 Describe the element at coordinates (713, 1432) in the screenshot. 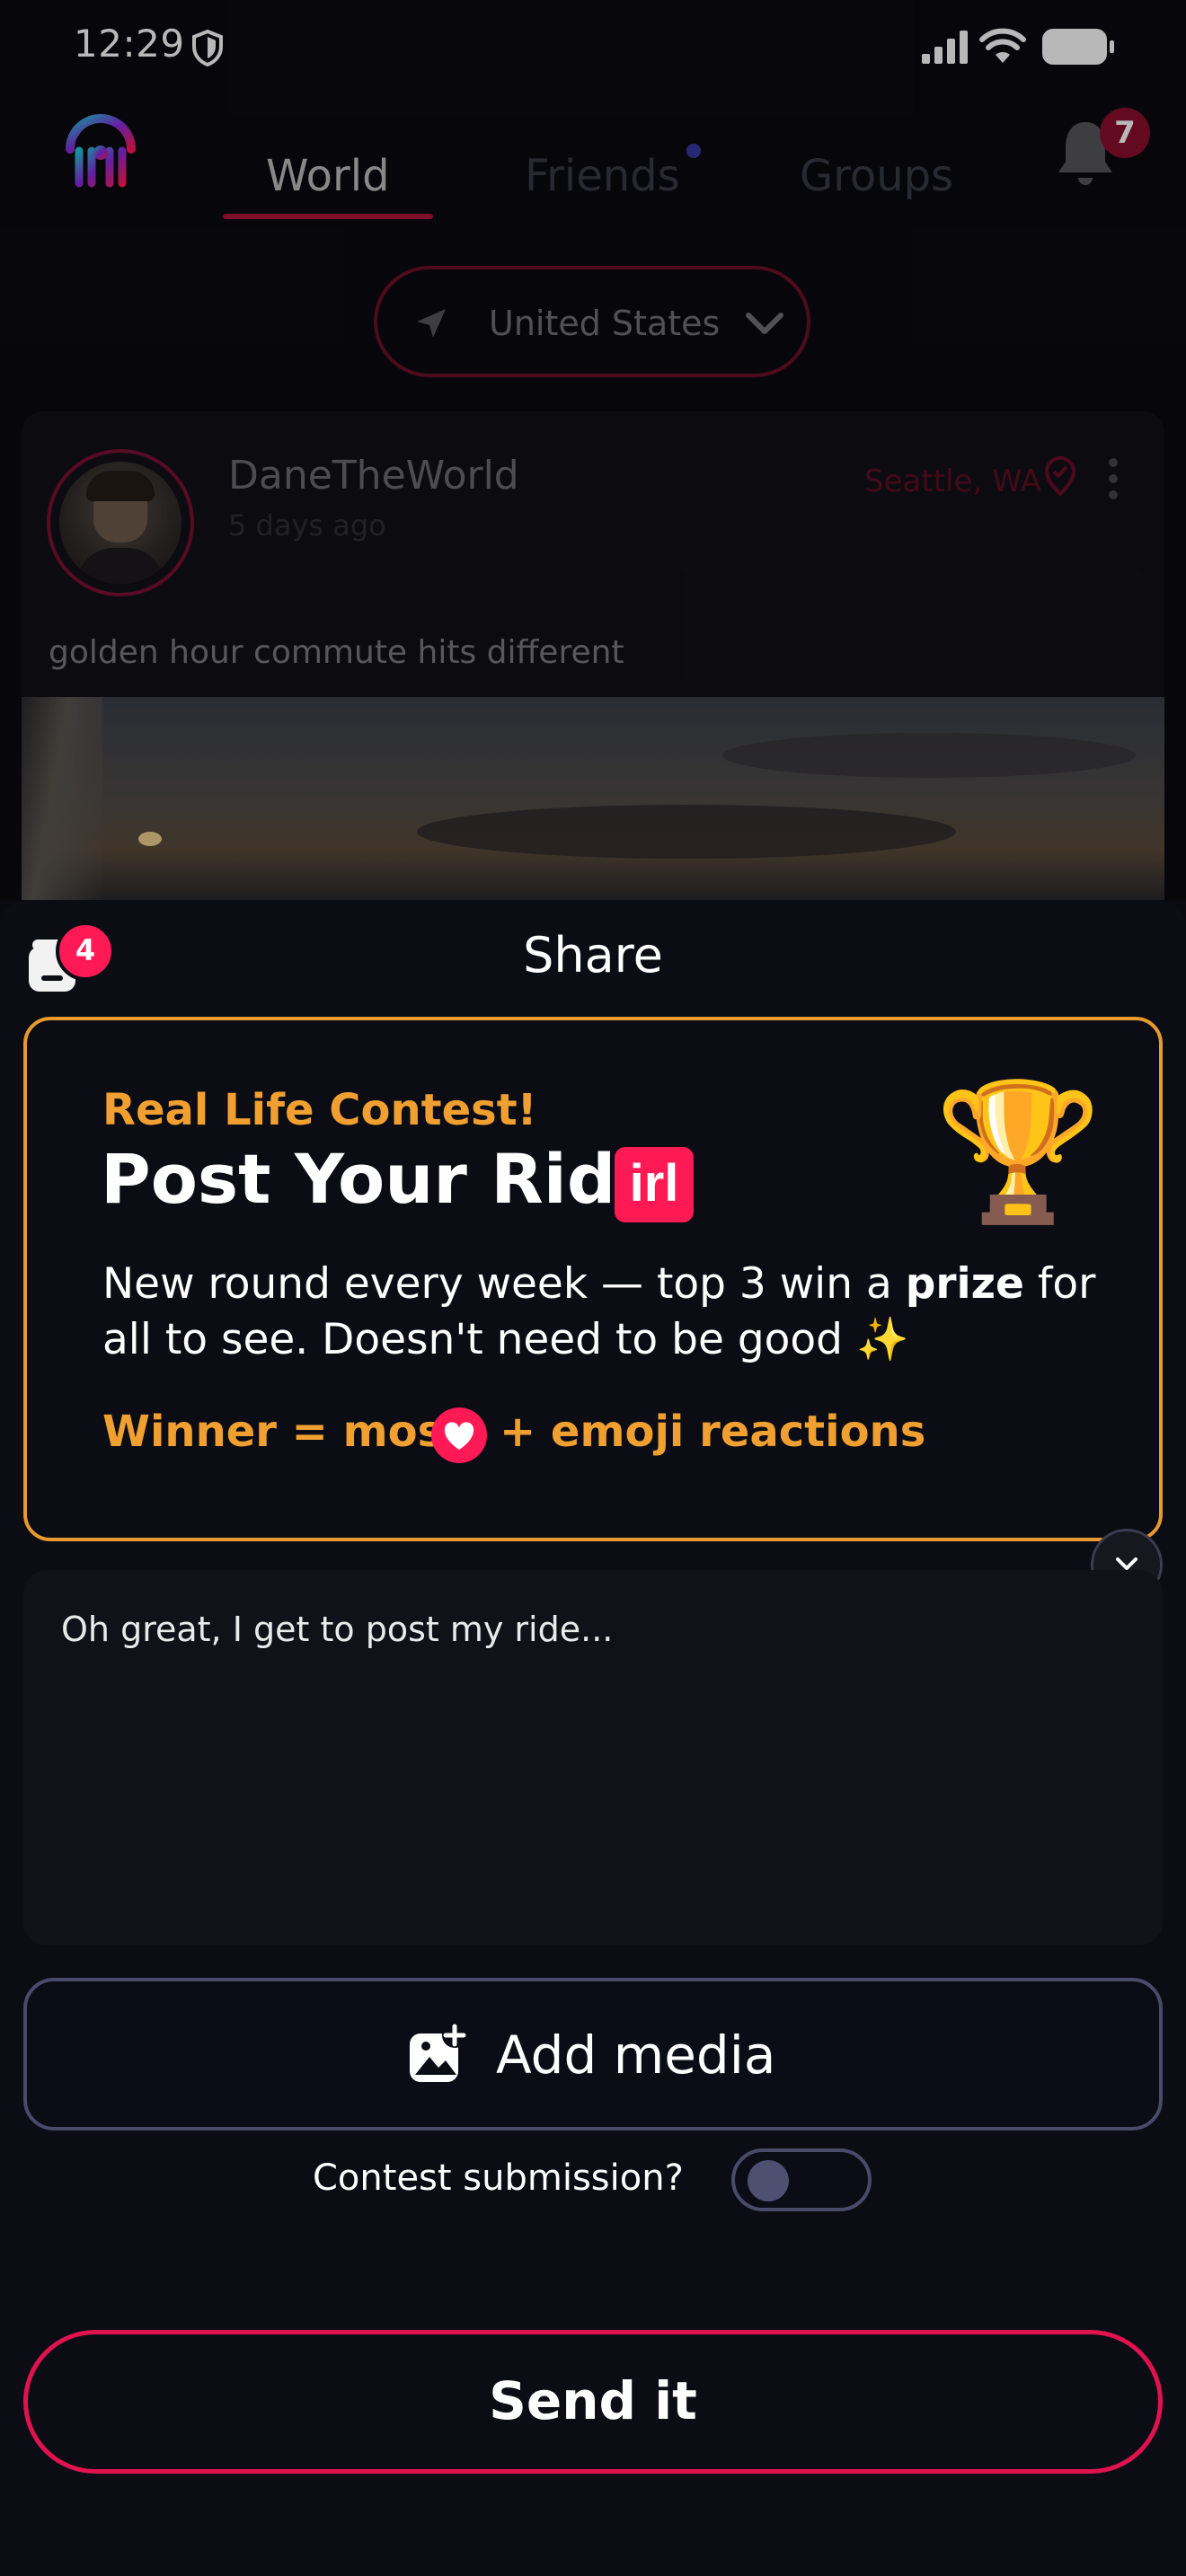

I see `winner-rule-suffix: + emoji reactions` at that location.